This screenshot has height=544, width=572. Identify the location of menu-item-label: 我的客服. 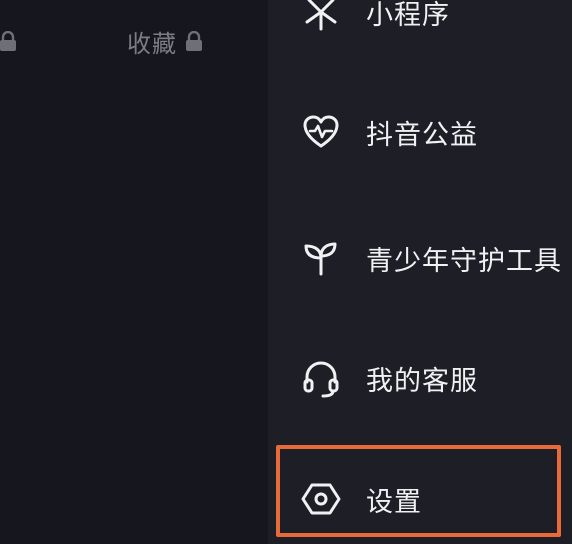
(422, 381).